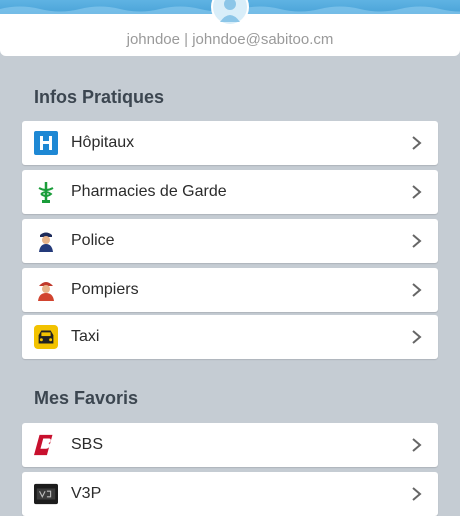 The height and width of the screenshot is (516, 460). Describe the element at coordinates (87, 444) in the screenshot. I see `list-item-label: SBS` at that location.